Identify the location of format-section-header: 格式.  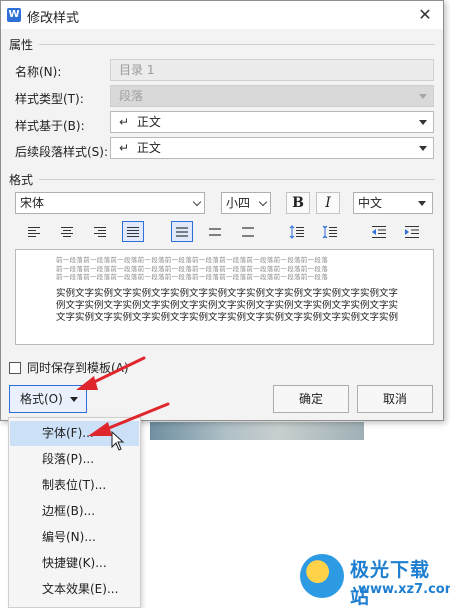
(222, 179).